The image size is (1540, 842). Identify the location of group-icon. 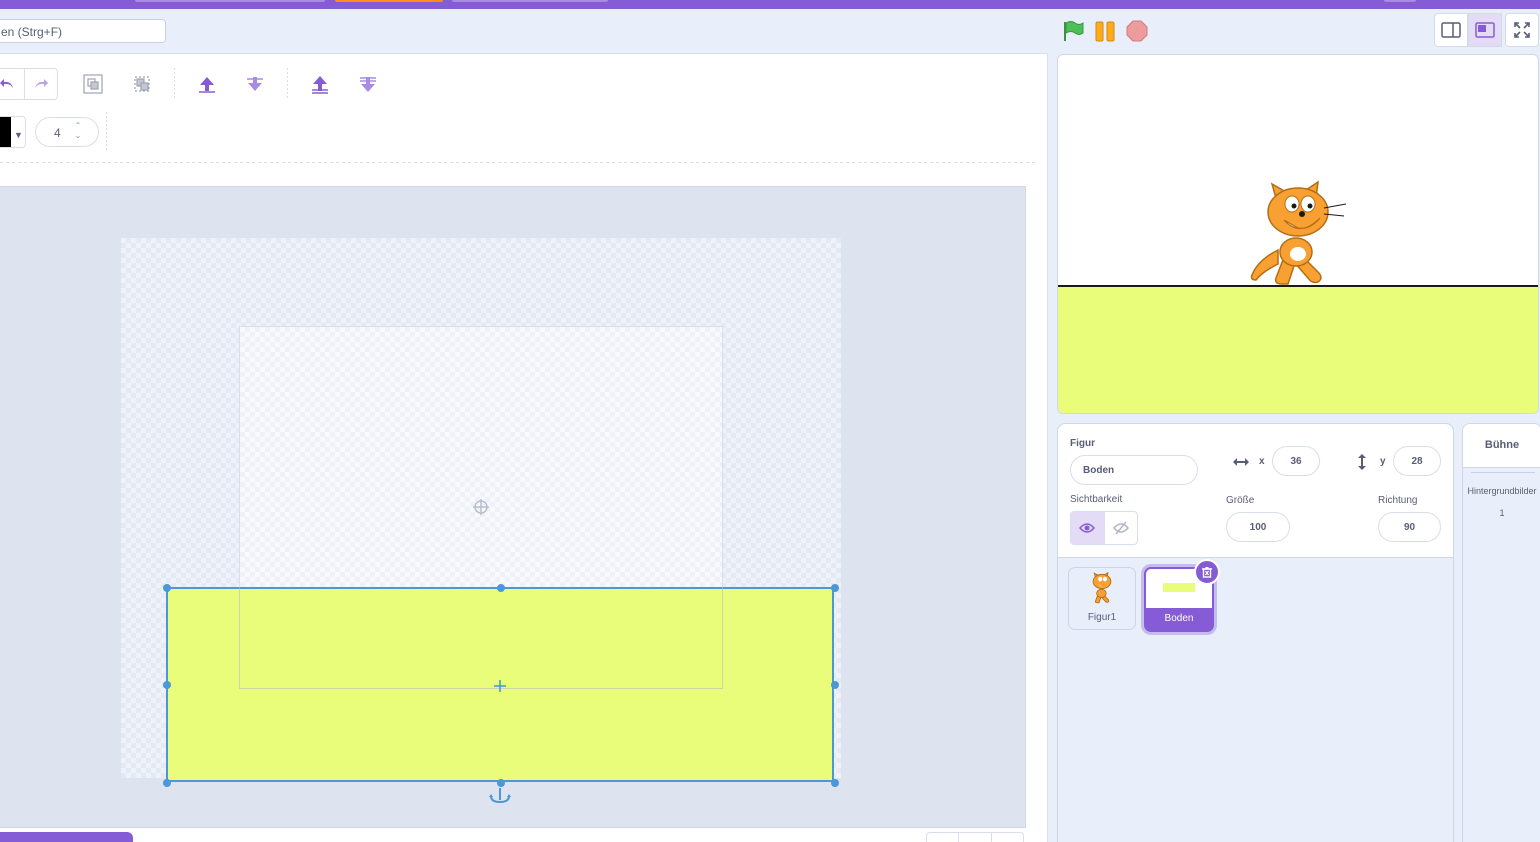
(93, 84).